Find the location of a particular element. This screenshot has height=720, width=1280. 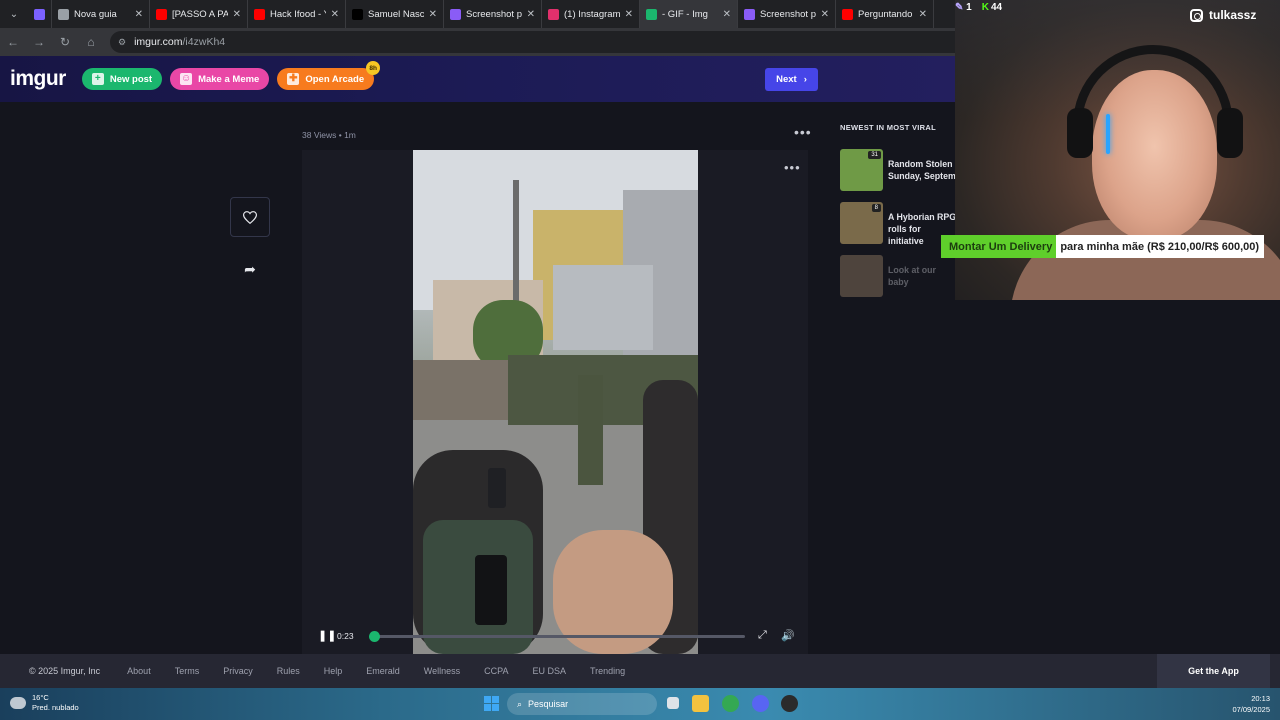

site-info-icon: ⚙ is located at coordinates (122, 42).